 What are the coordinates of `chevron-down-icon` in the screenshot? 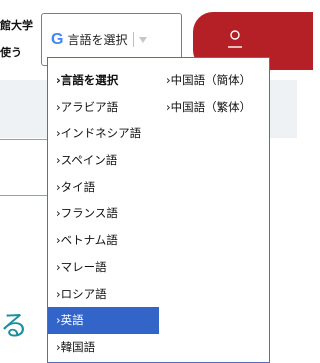 It's located at (143, 39).